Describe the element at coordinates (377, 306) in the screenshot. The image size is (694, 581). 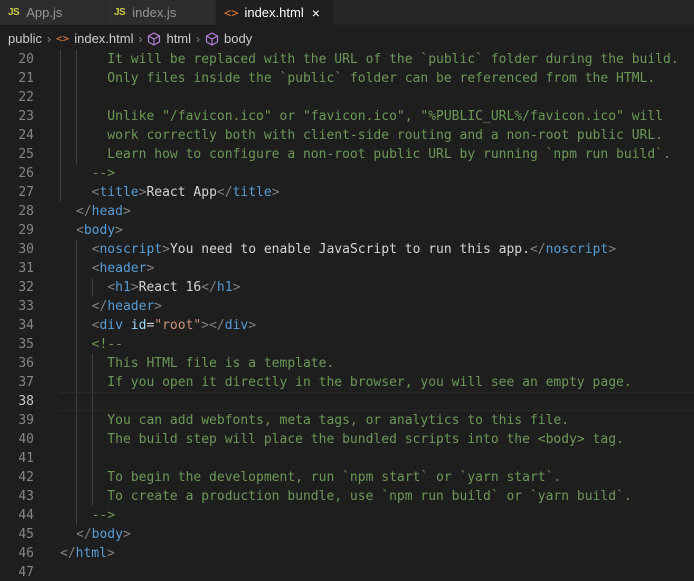
I see `code-area: </header>` at that location.